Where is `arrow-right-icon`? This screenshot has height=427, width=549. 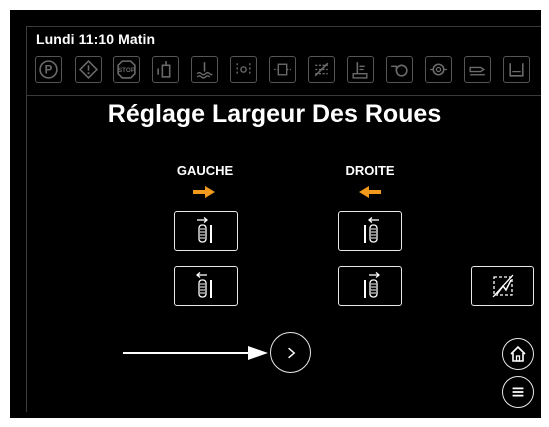
arrow-right-icon is located at coordinates (204, 192).